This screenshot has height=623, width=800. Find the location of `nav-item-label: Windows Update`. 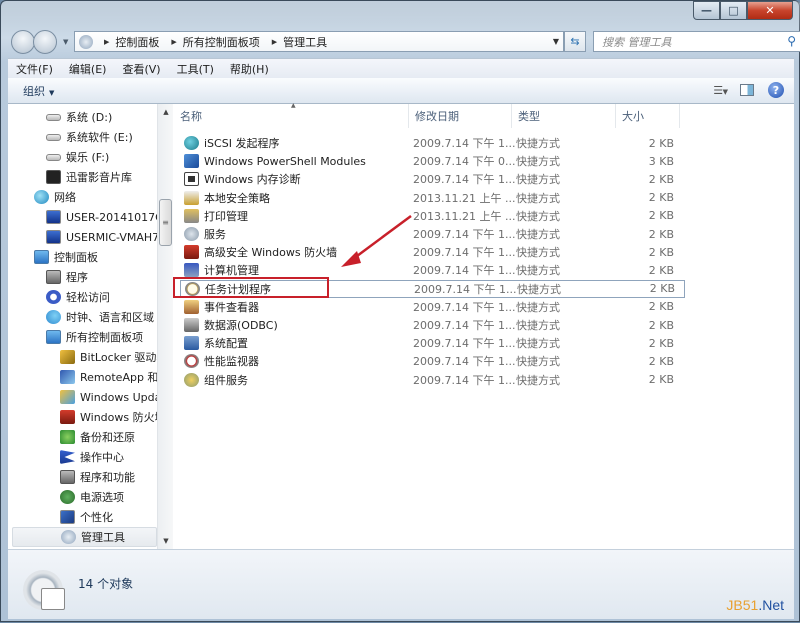

nav-item-label: Windows Update is located at coordinates (119, 397).